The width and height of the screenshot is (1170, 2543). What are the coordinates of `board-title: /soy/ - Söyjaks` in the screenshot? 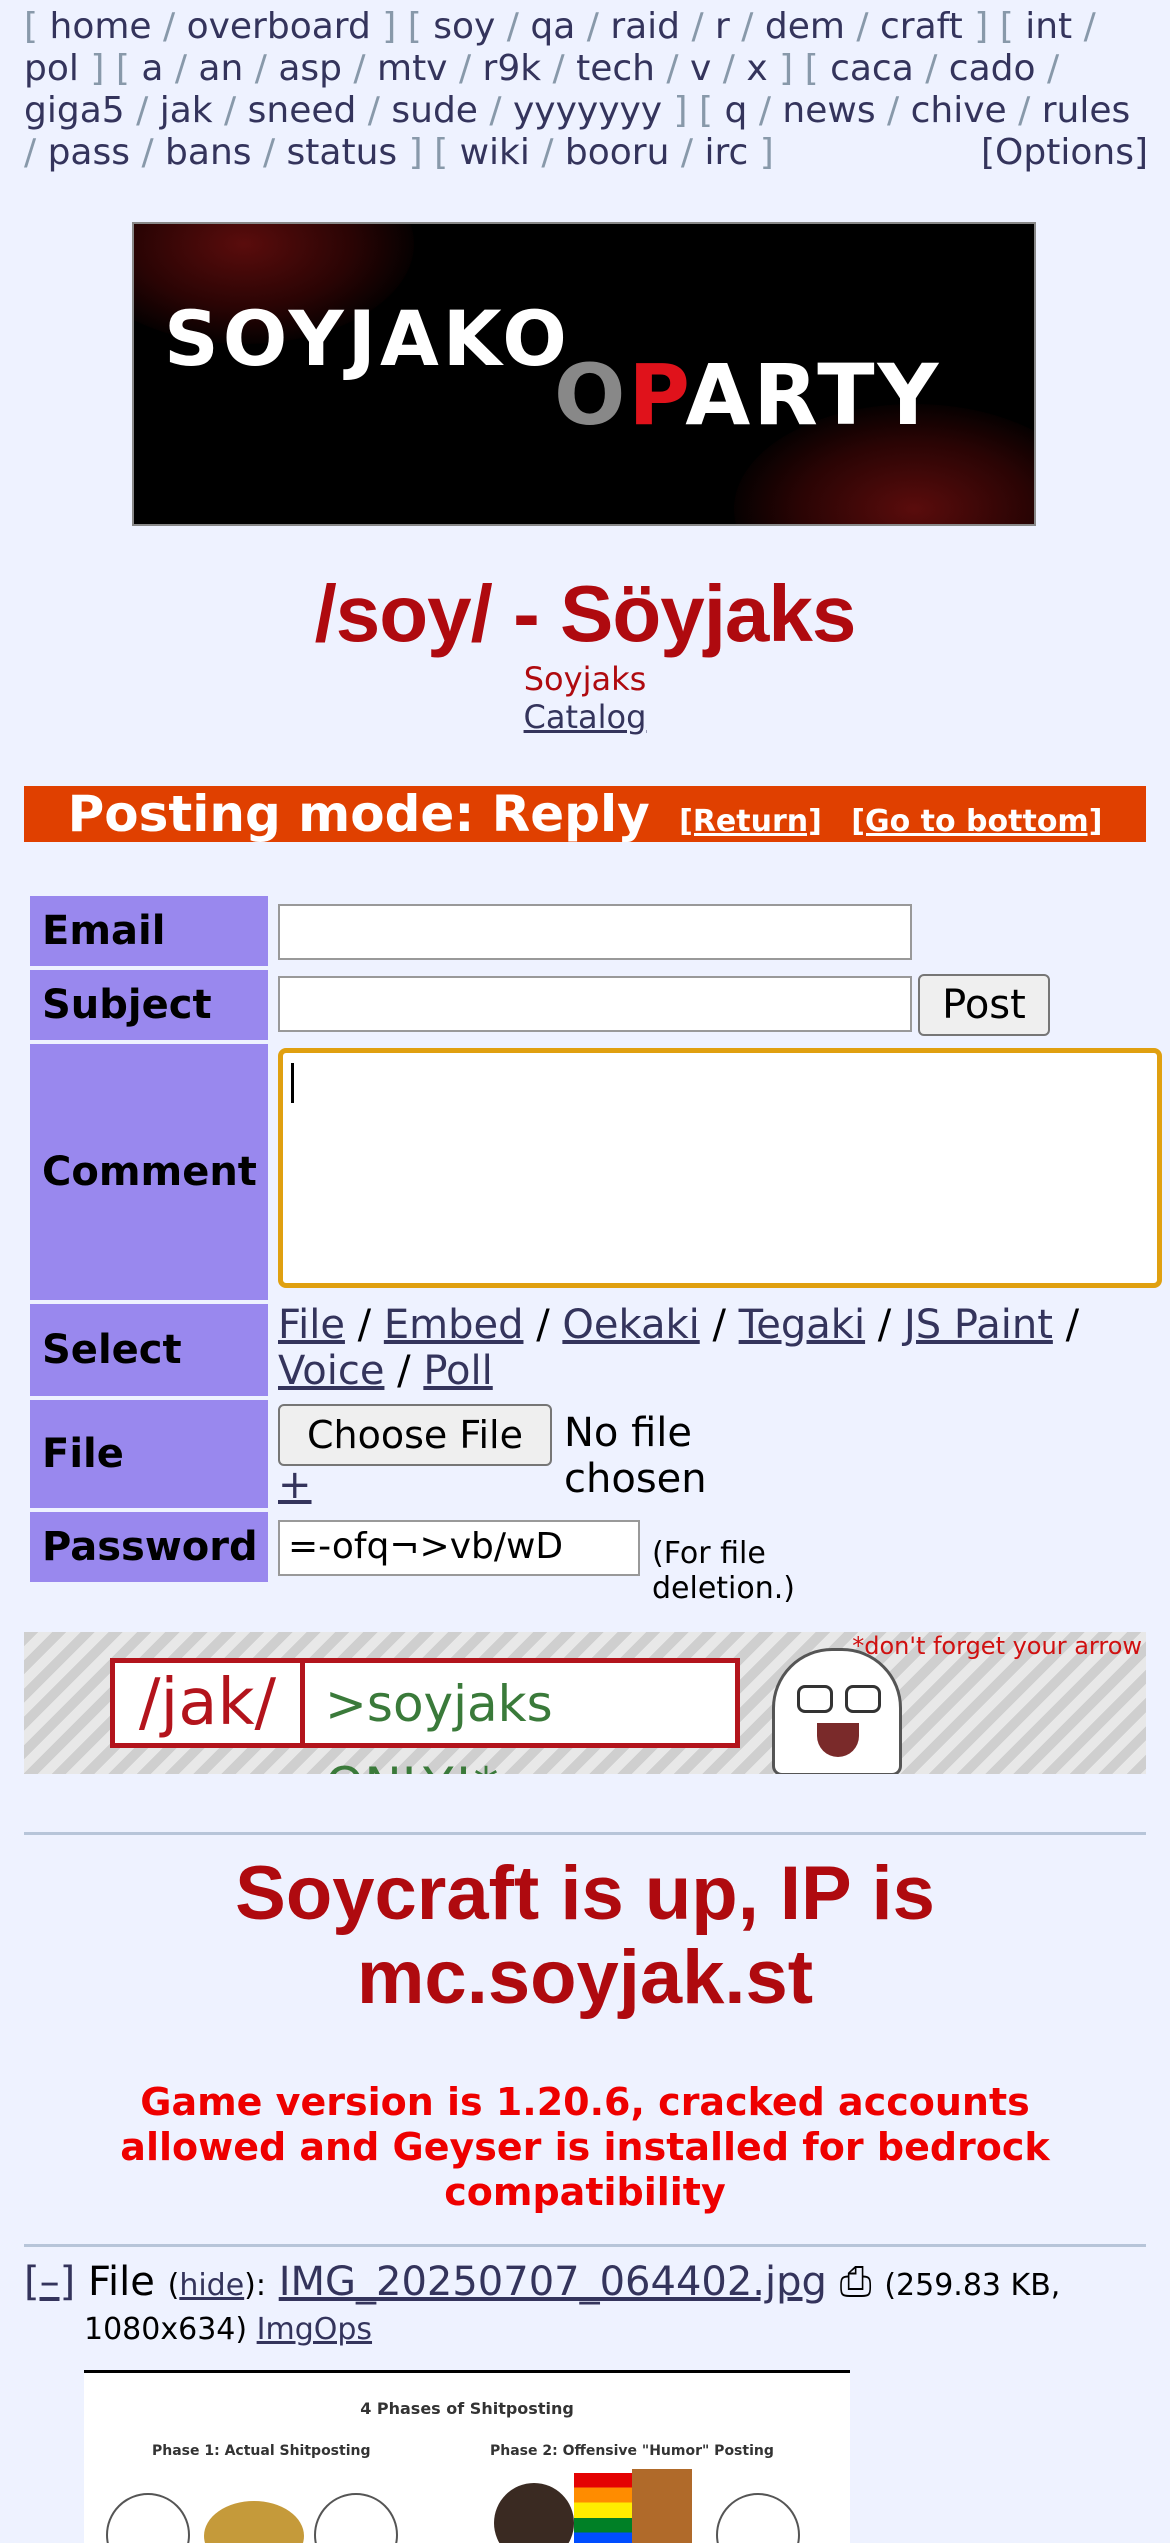 It's located at (585, 613).